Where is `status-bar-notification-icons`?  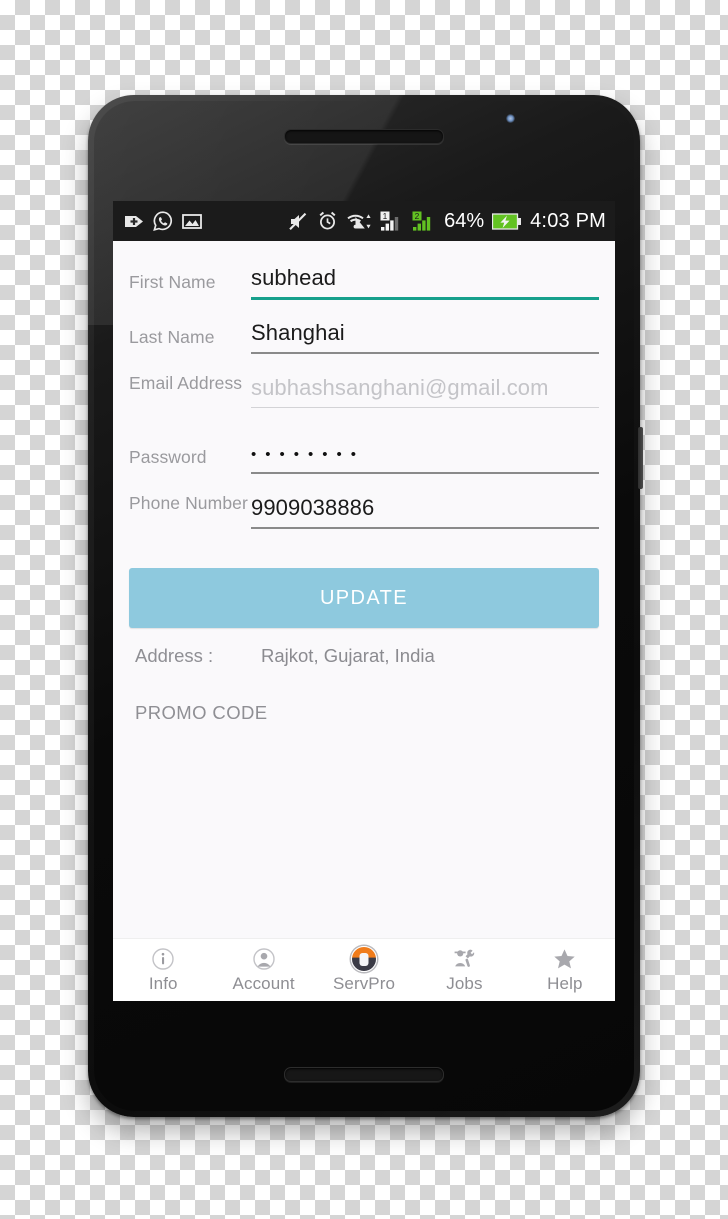
status-bar-notification-icons is located at coordinates (163, 221).